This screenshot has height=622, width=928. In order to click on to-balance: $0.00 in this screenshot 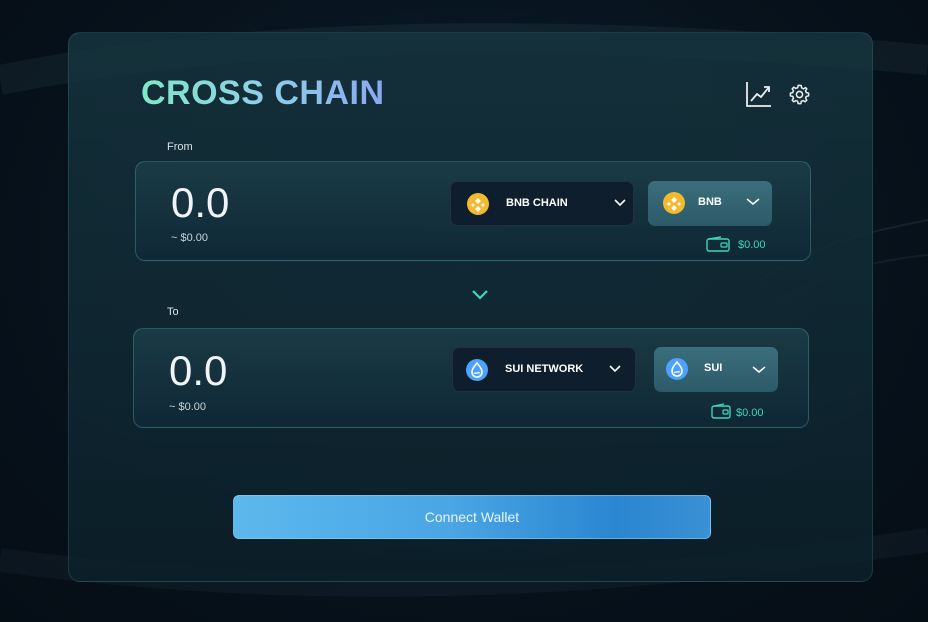, I will do `click(750, 413)`.